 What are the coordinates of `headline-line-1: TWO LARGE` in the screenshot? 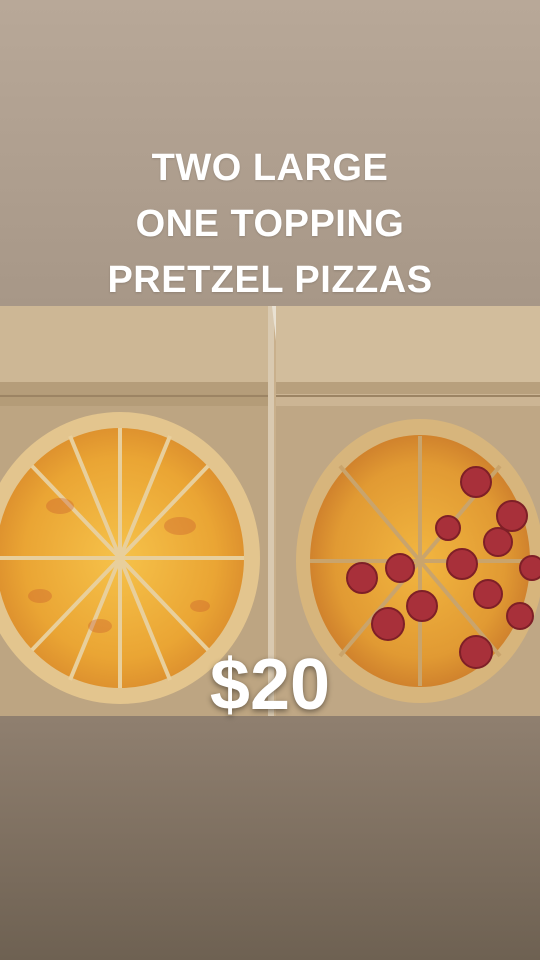 It's located at (270, 168).